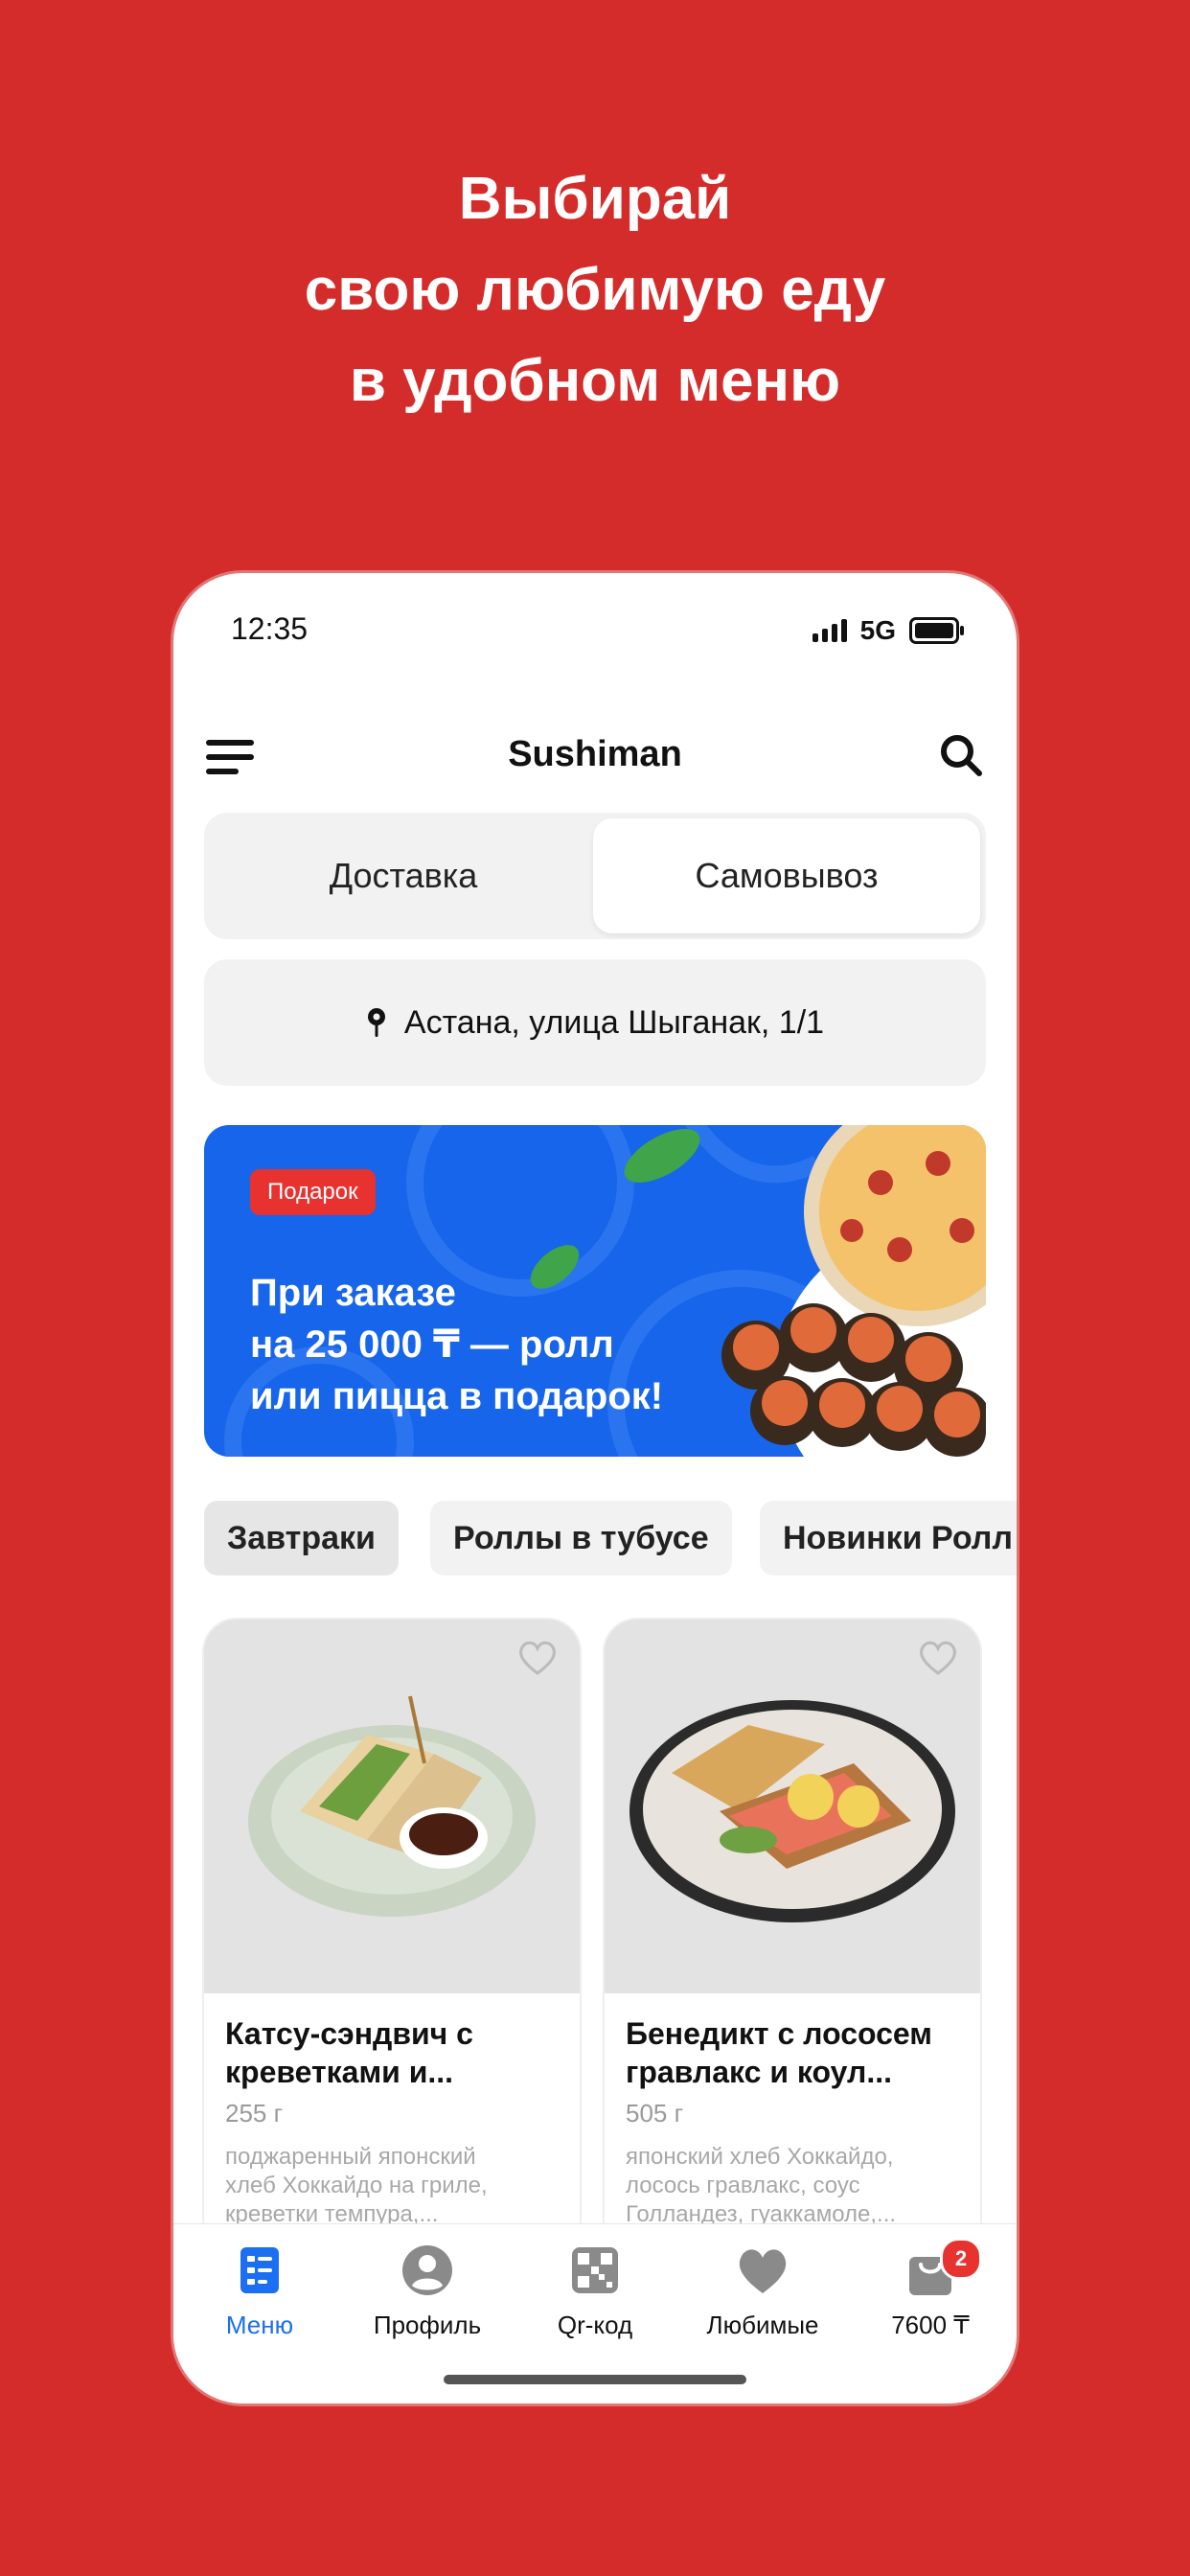  What do you see at coordinates (655, 2113) in the screenshot?
I see `product-weight: 505 г` at bounding box center [655, 2113].